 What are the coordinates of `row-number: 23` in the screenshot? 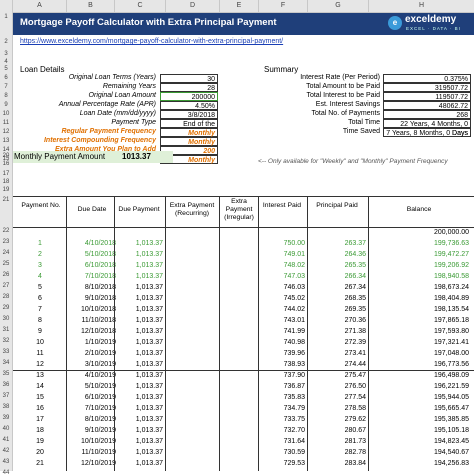 It's located at (6, 242).